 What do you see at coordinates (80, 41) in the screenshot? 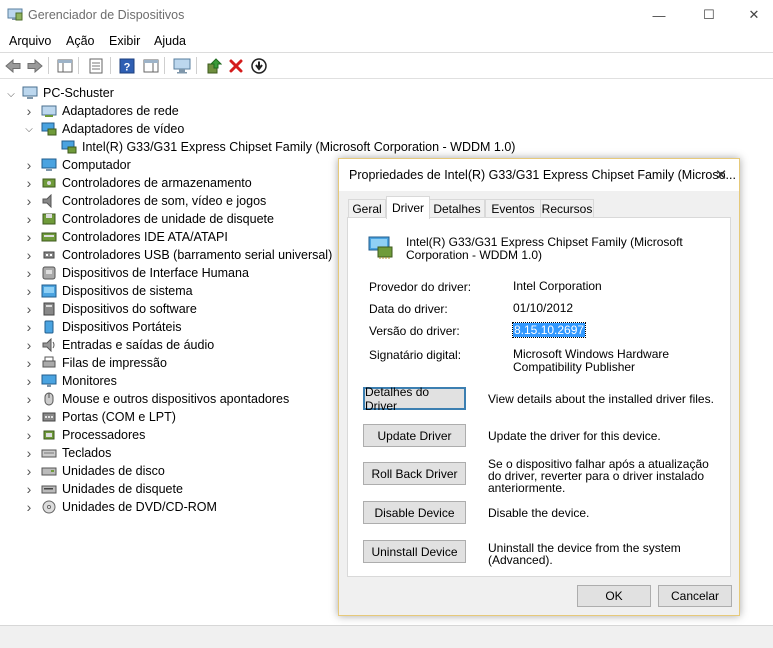
I see `menu-acao: Ação` at bounding box center [80, 41].